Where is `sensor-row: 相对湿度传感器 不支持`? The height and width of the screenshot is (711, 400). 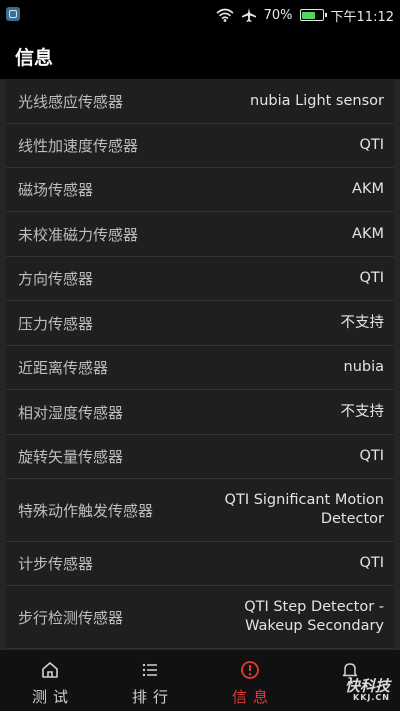
sensor-row: 相对湿度传感器 不支持 is located at coordinates (200, 412).